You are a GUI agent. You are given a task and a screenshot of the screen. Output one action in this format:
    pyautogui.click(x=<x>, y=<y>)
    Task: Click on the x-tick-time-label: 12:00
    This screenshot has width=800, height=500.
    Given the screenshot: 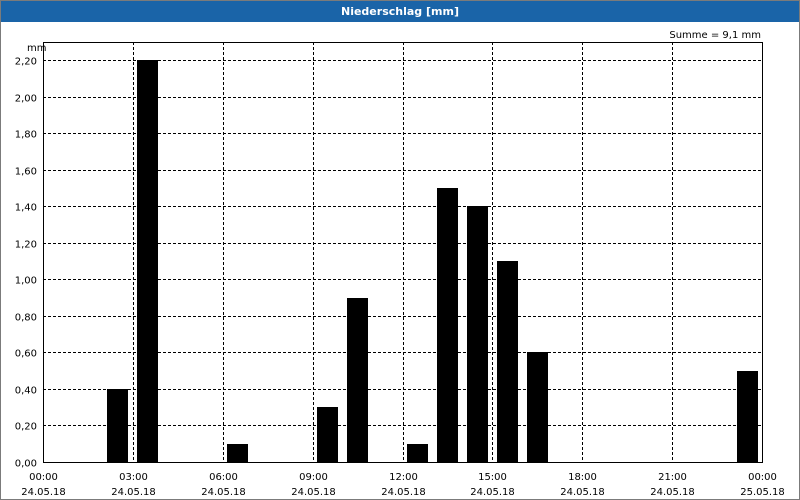 What is the action you would take?
    pyautogui.click(x=403, y=477)
    